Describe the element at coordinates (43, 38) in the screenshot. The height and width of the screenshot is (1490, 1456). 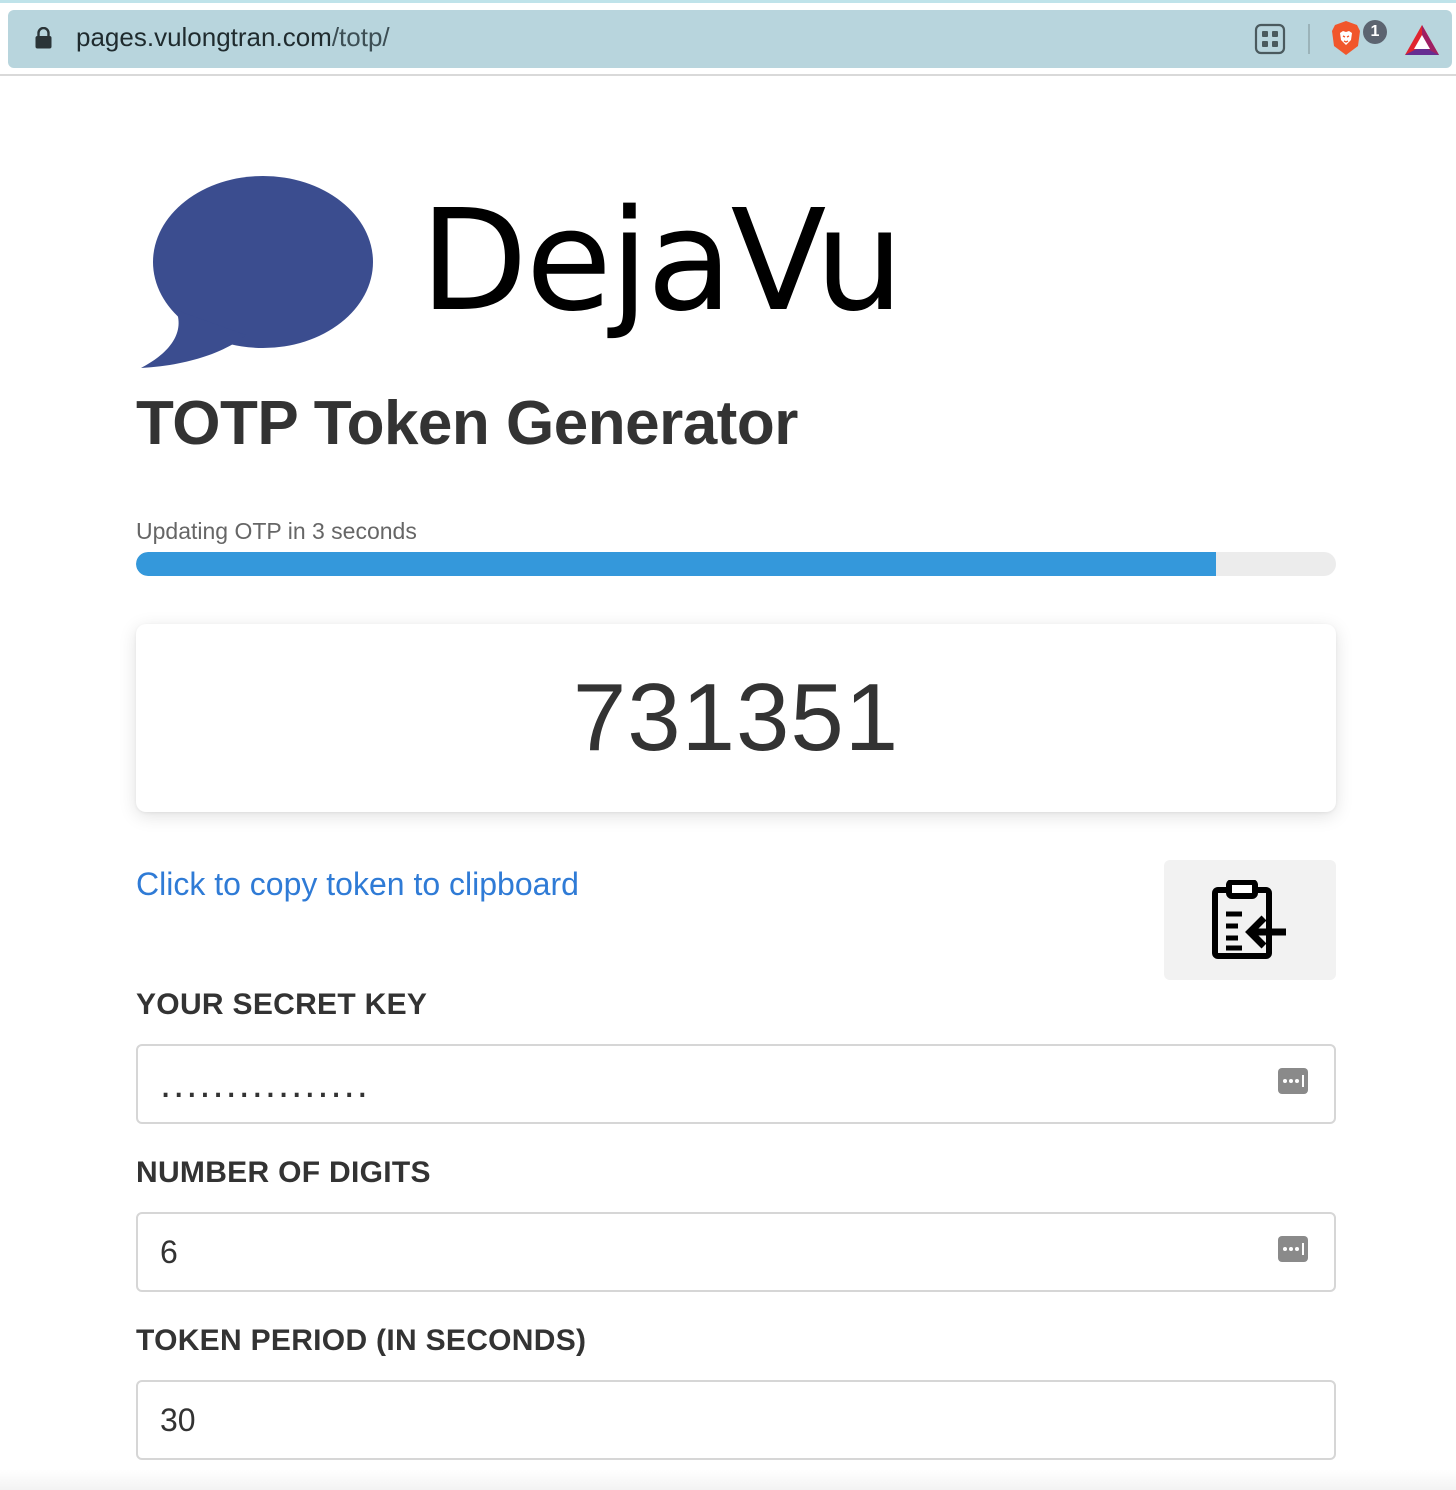
I see `lock-icon` at that location.